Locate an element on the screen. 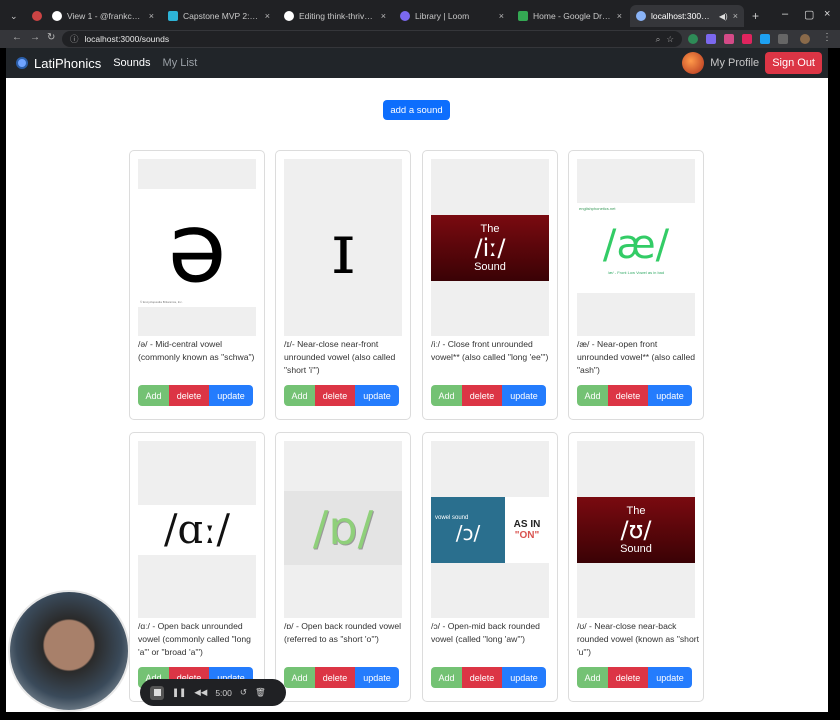 This screenshot has width=840, height=720. trash-icon: 🗑 is located at coordinates (260, 692).